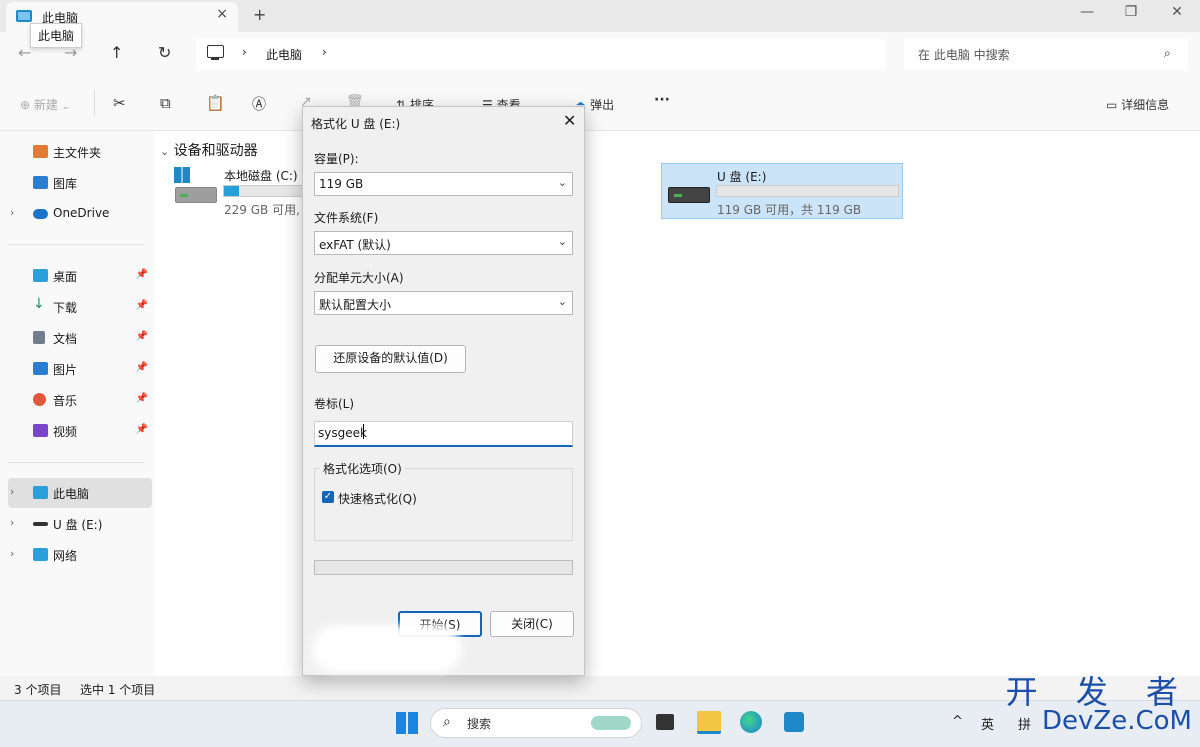  What do you see at coordinates (662, 100) in the screenshot?
I see `more-options-button: ···` at bounding box center [662, 100].